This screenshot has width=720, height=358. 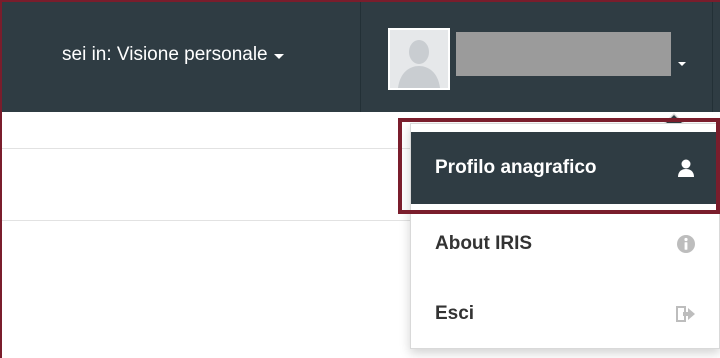 I want to click on menu-item-label: About IRIS, so click(x=484, y=243).